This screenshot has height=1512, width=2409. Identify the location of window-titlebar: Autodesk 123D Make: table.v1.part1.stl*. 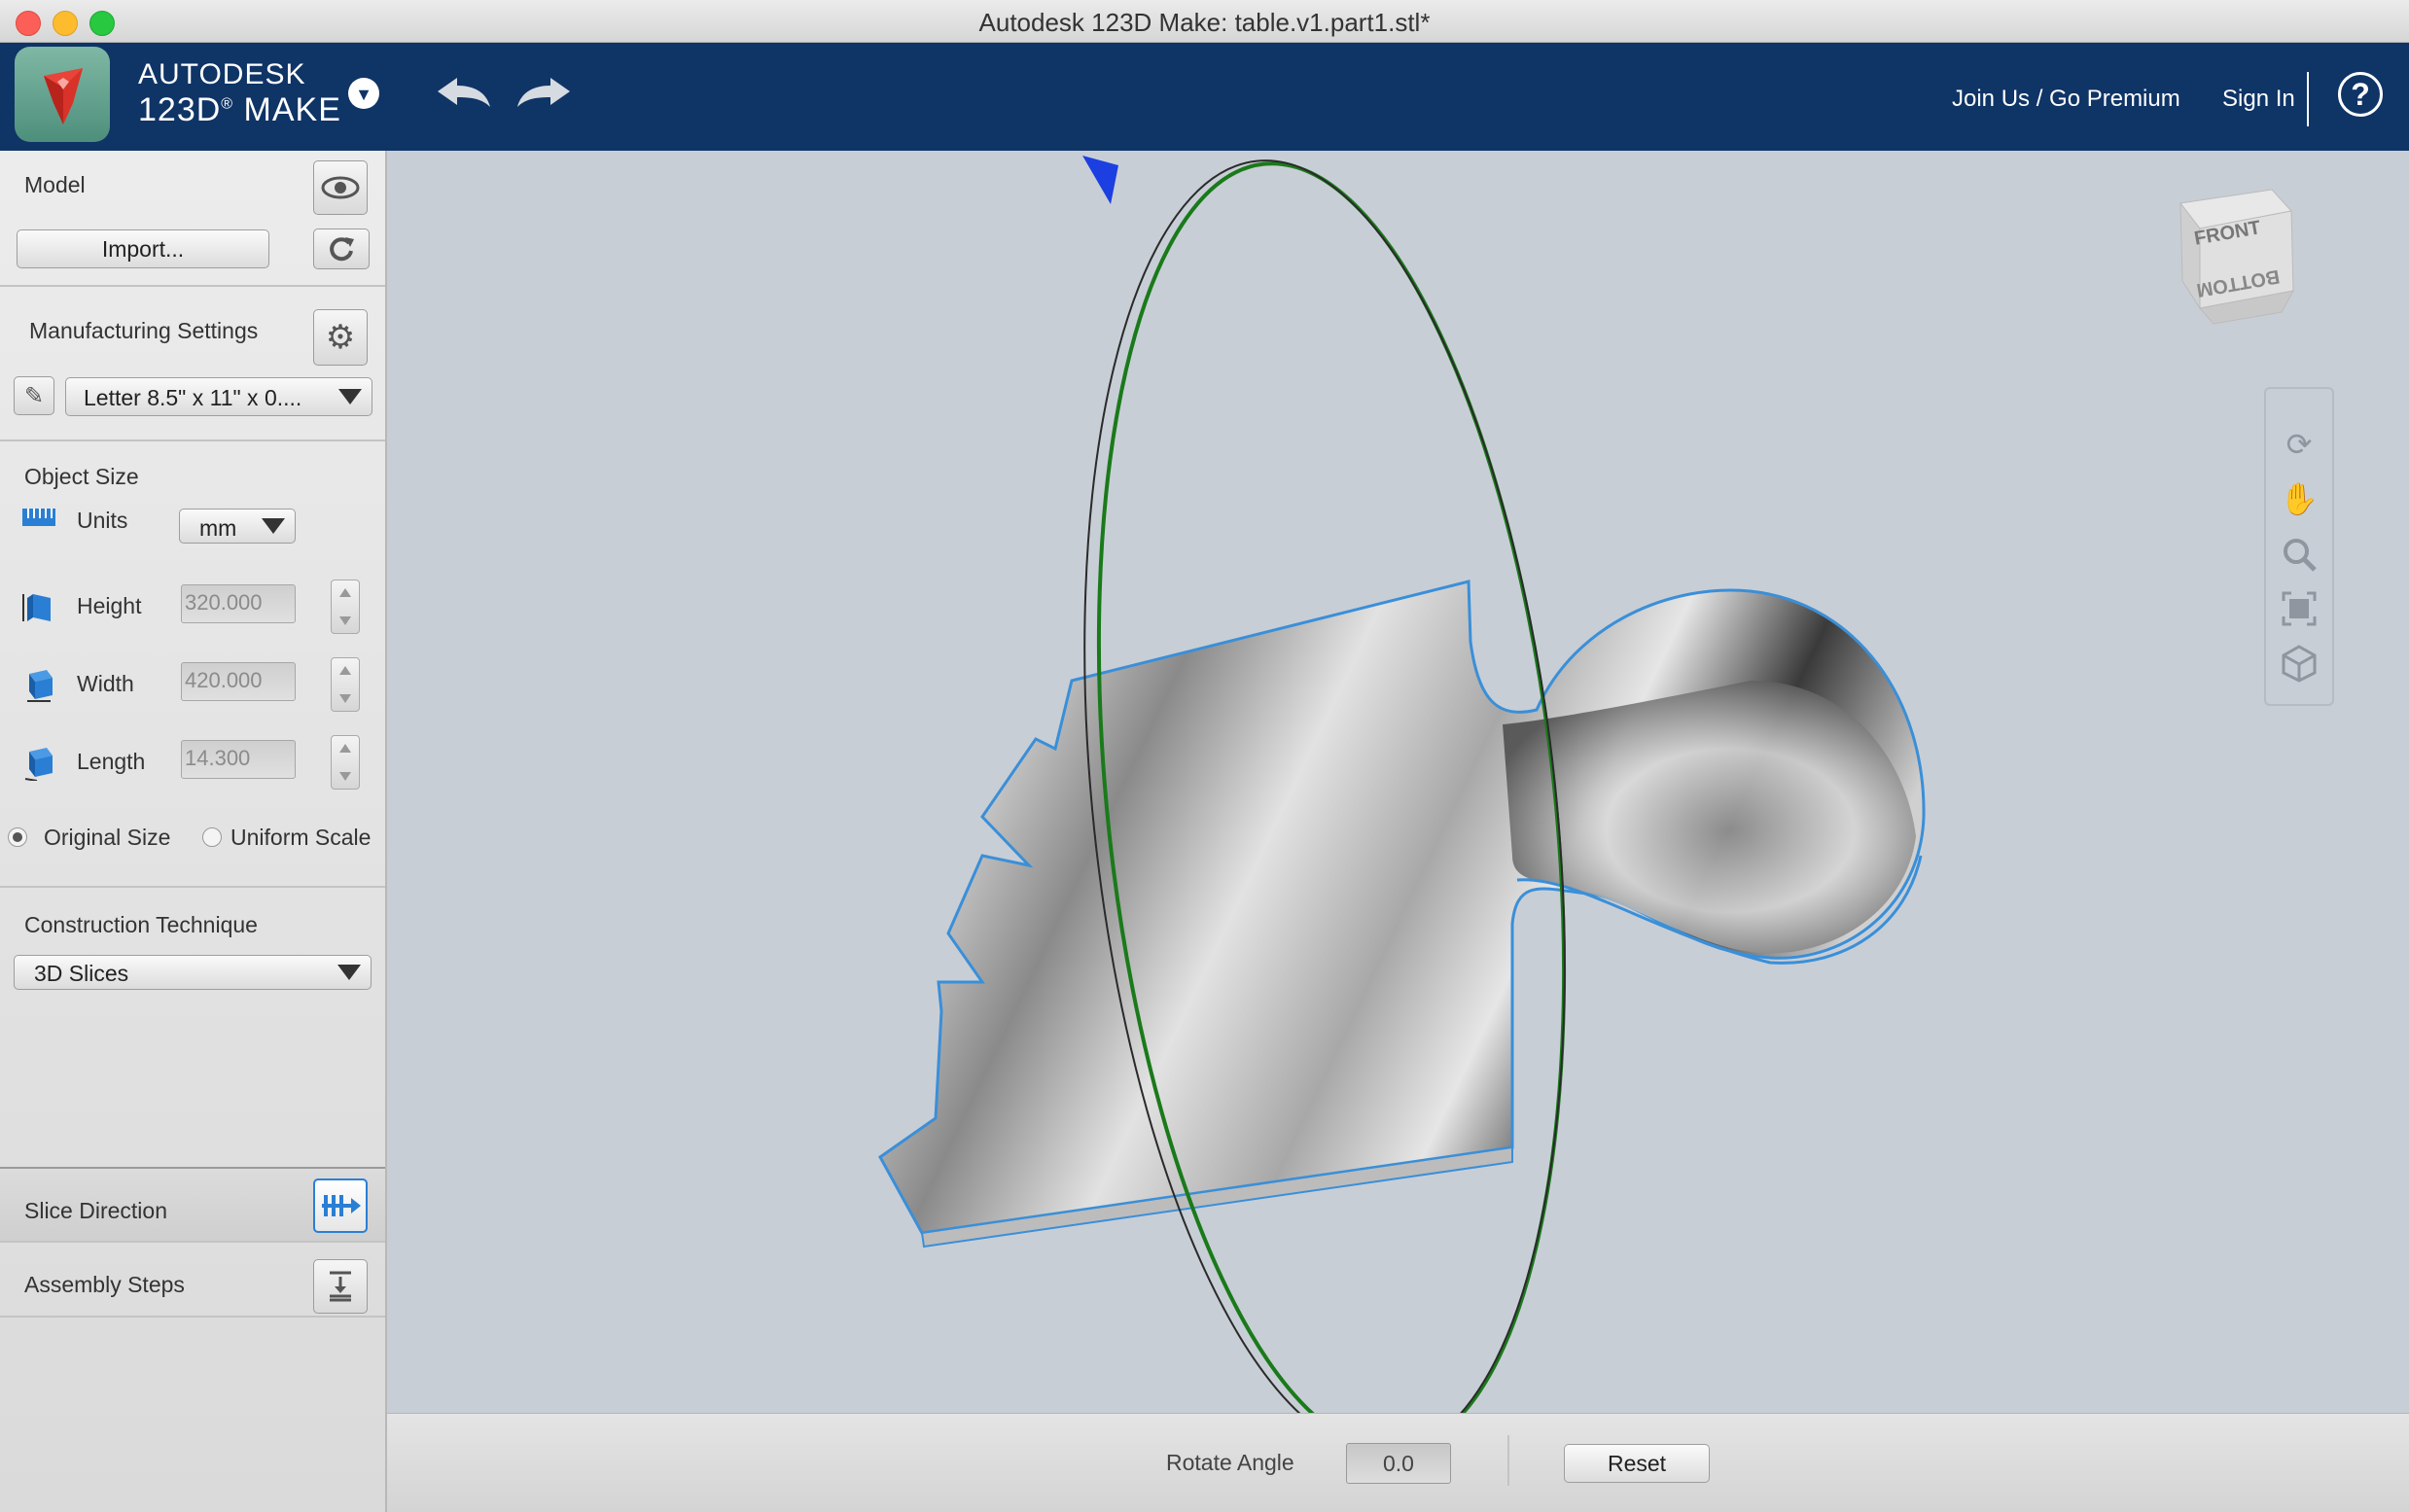
(1204, 21).